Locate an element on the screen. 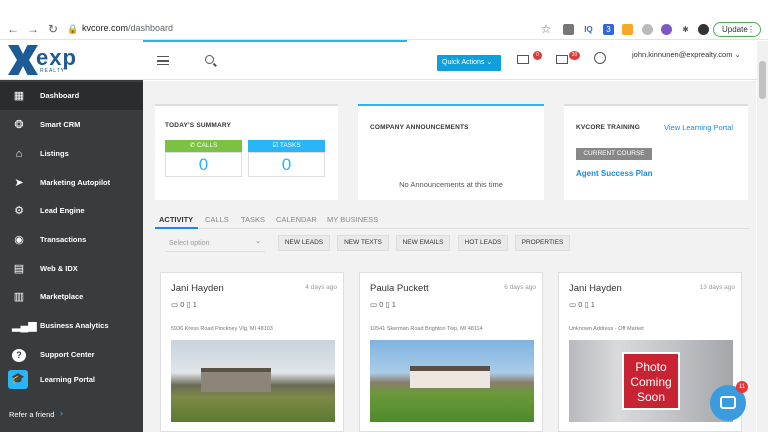 This screenshot has height=432, width=768. sidebar-item-smart-crm: ❂ Smart CRM is located at coordinates (71, 125).